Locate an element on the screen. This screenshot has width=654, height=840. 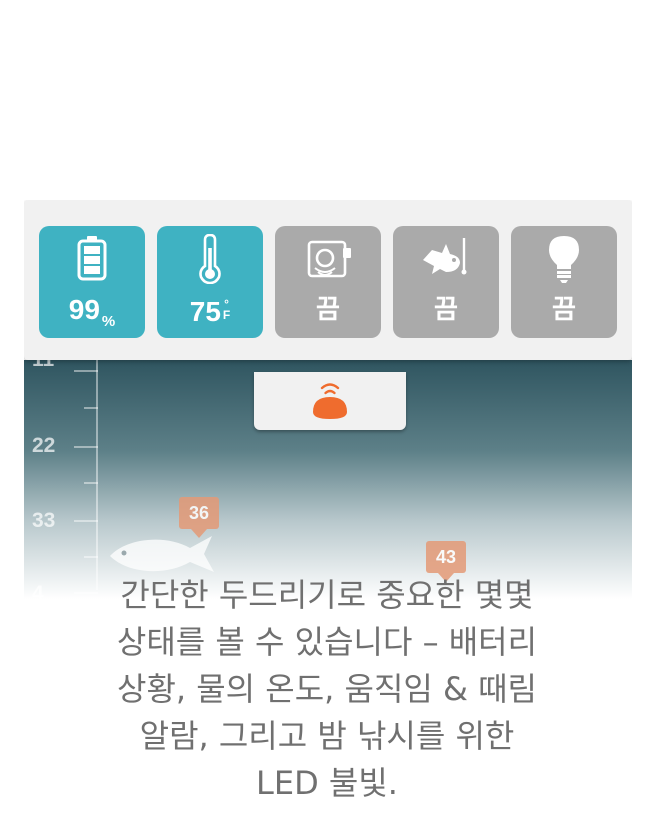
temperature-unit: F is located at coordinates (226, 315).